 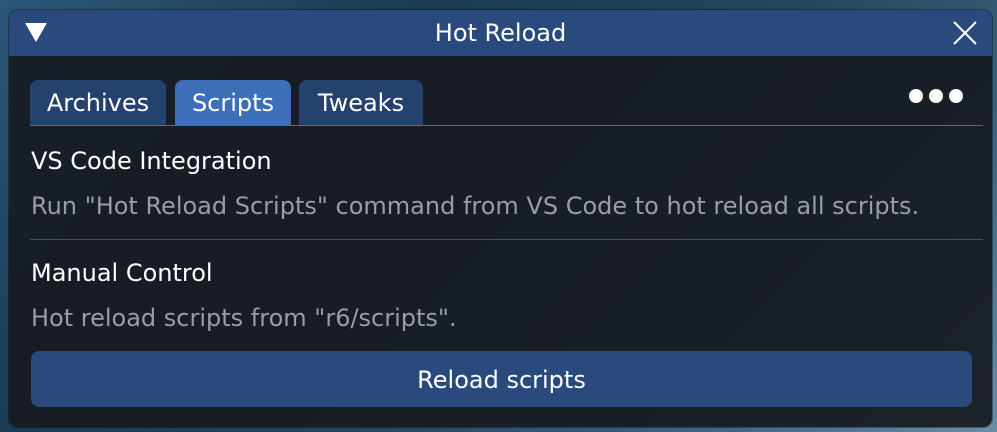 I want to click on window-title: Hot Reload, so click(x=500, y=33).